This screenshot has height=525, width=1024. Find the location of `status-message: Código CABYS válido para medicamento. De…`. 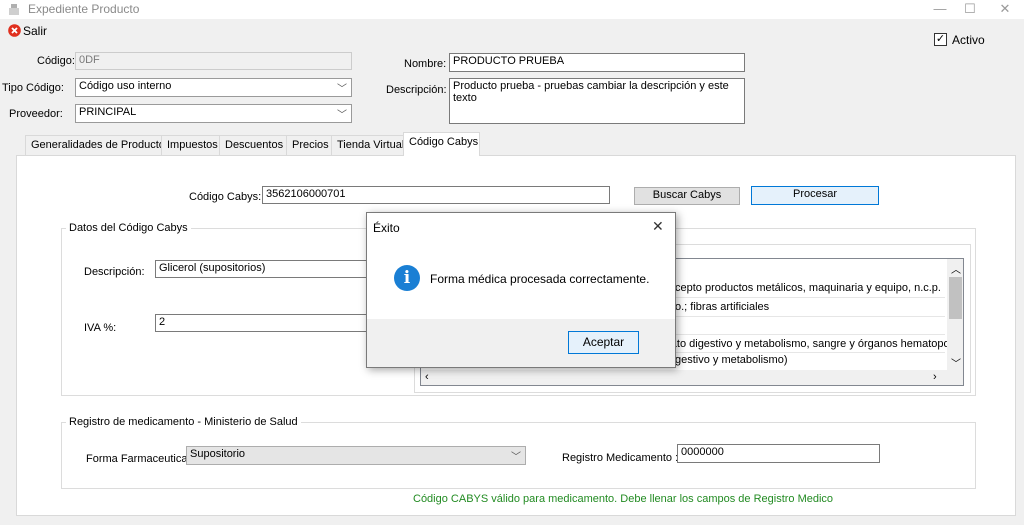

status-message: Código CABYS válido para medicamento. De… is located at coordinates (623, 499).